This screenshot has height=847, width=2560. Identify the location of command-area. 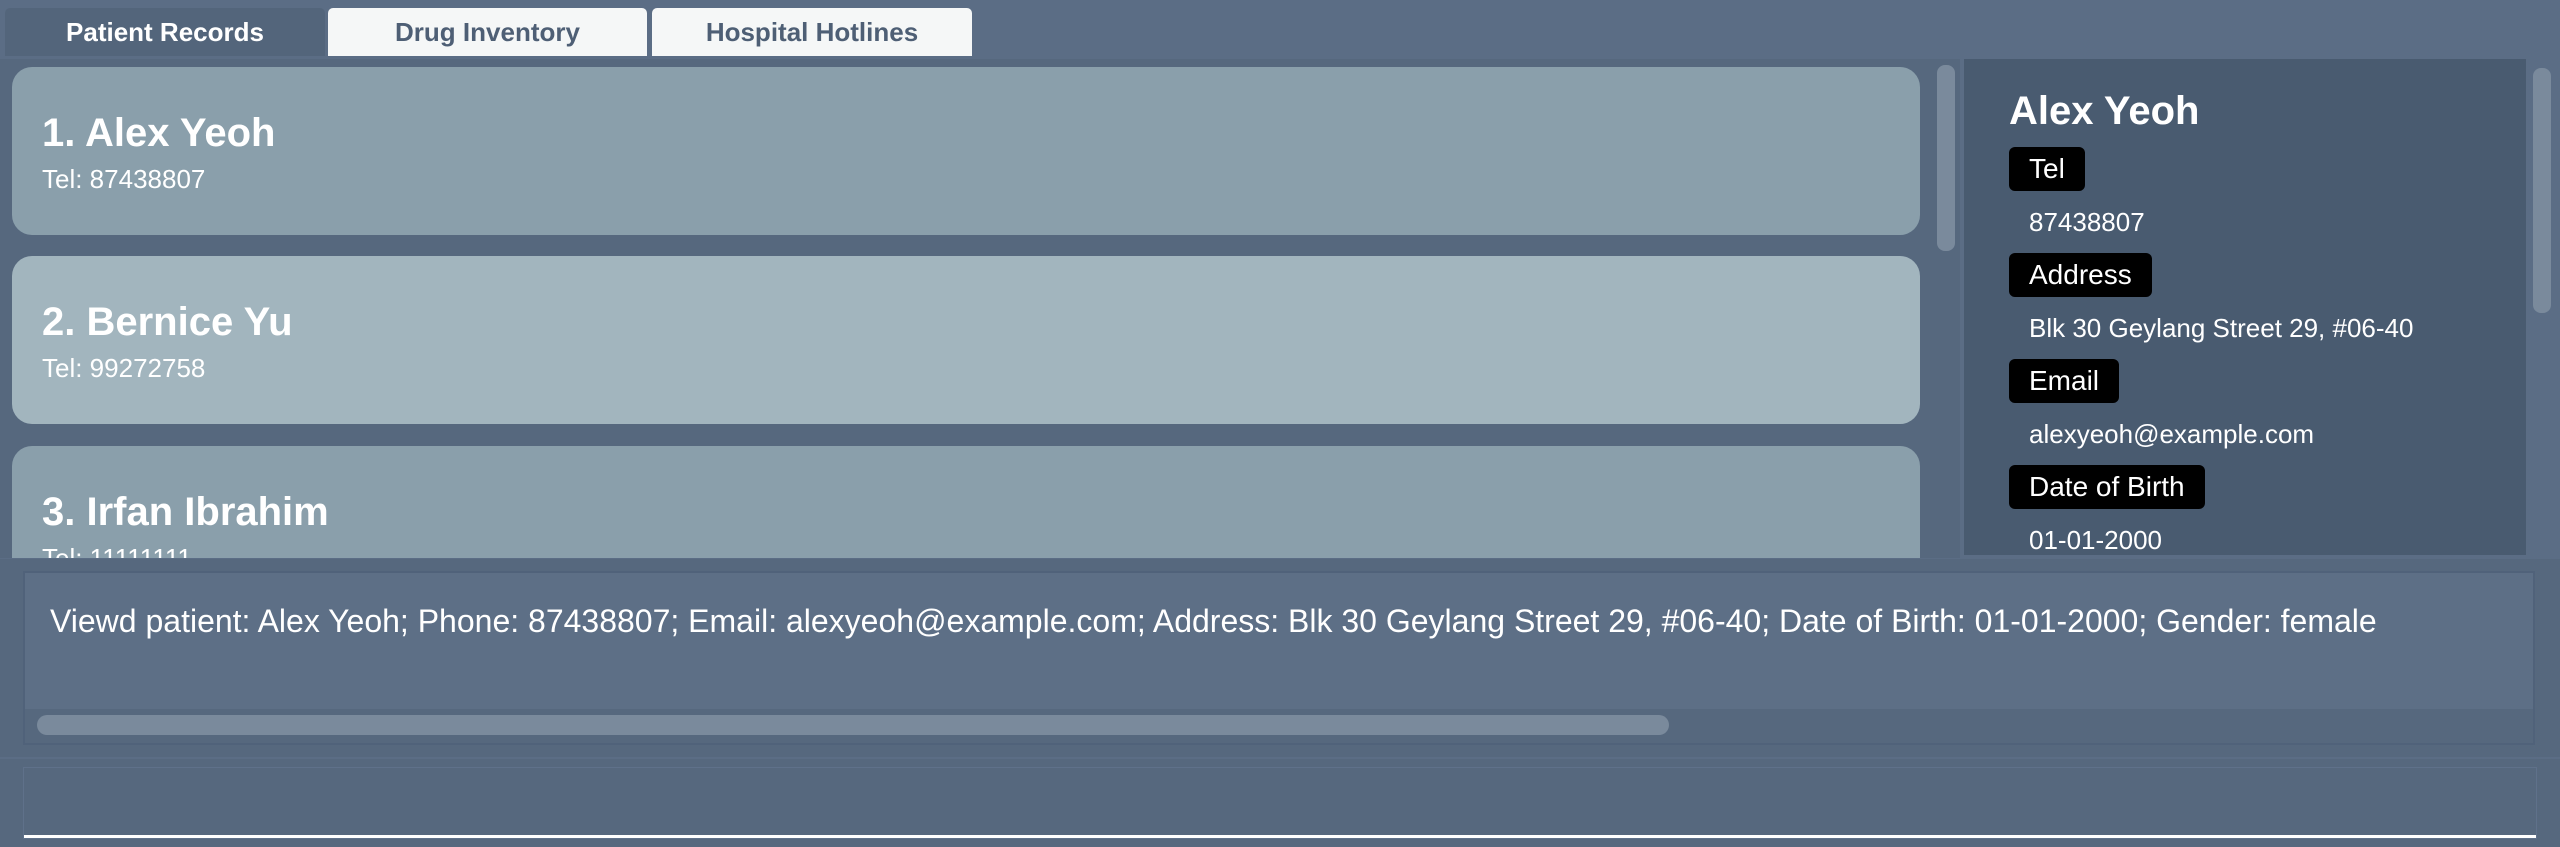
(1280, 803).